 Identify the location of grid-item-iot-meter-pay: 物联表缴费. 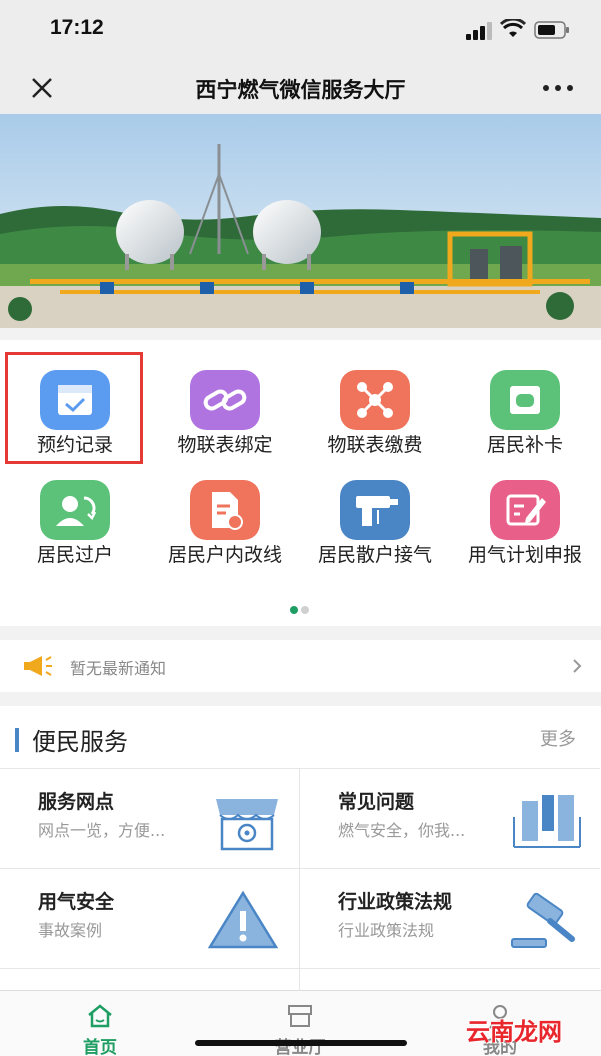
(375, 425).